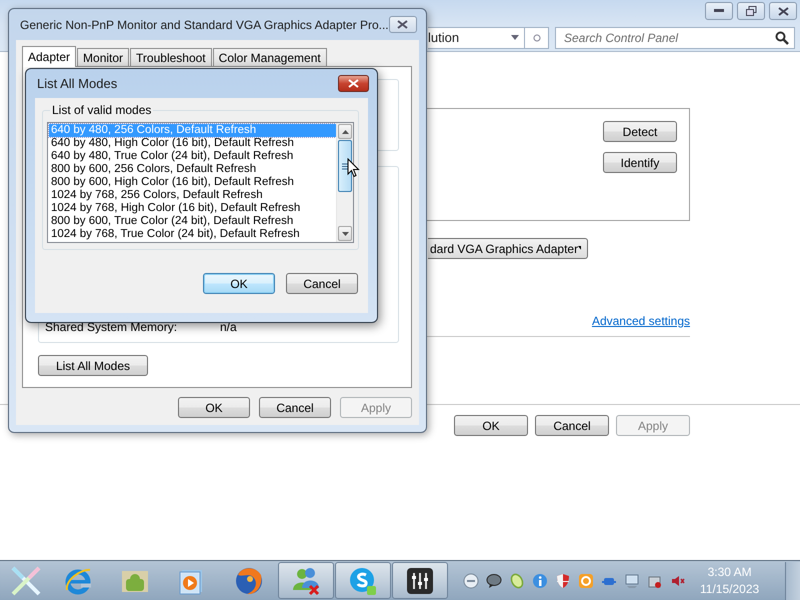 This screenshot has height=600, width=800. I want to click on address-bar: lution, so click(476, 37).